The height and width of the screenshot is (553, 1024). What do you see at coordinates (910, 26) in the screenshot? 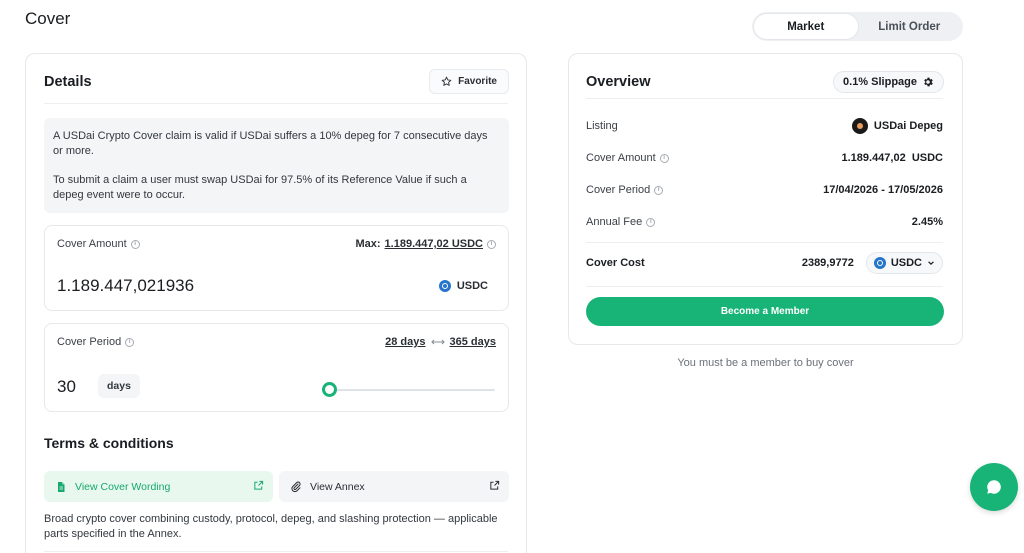
I see `tab-limit-order: Limit Order` at bounding box center [910, 26].